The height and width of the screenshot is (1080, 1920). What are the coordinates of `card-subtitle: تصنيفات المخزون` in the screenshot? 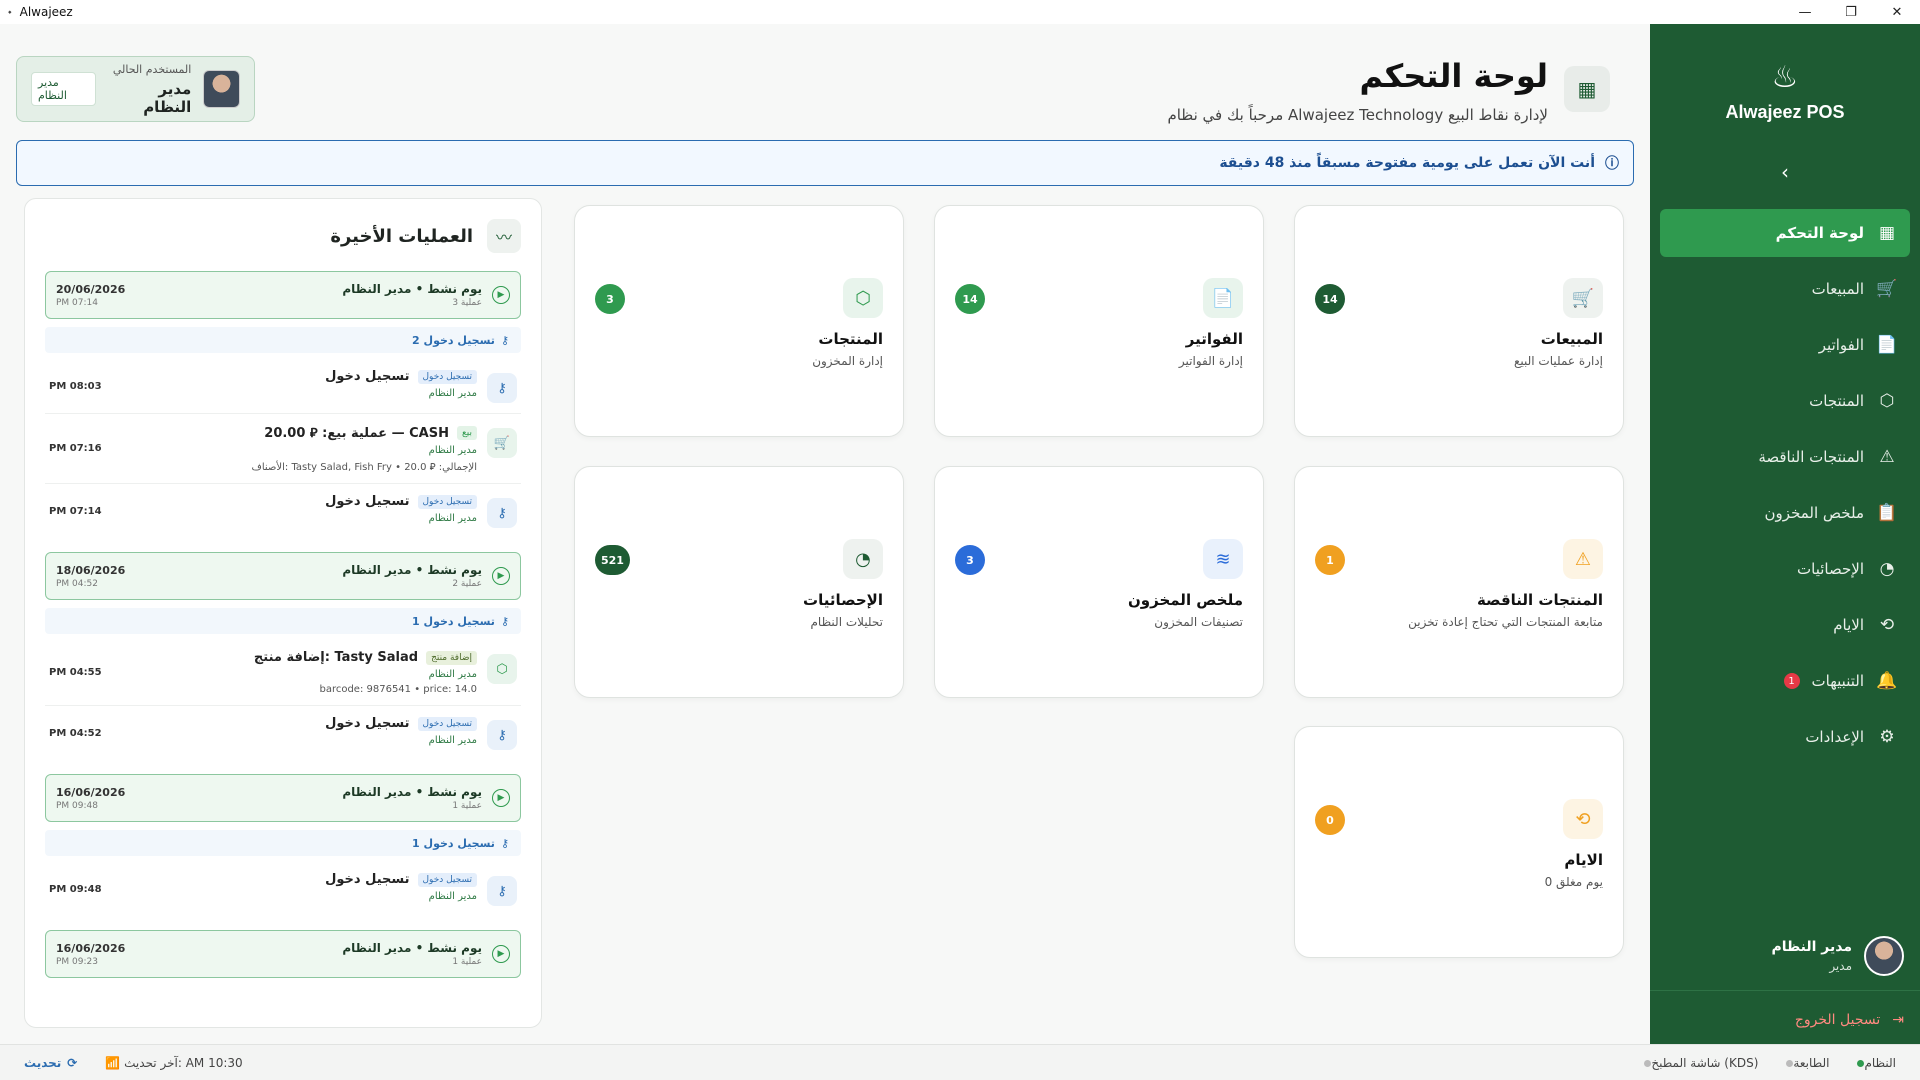 It's located at (1198, 622).